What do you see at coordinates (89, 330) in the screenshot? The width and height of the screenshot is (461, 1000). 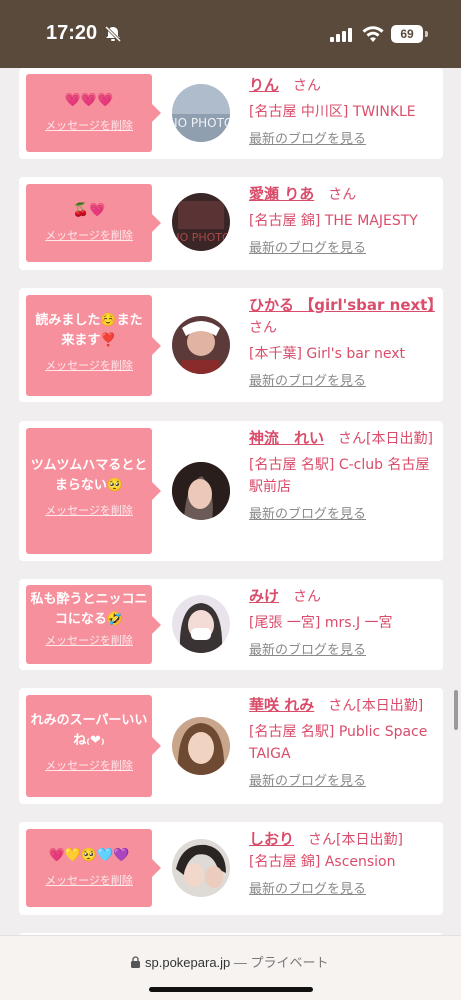 I see `message-text: 読みました☺️また来ます❣️` at bounding box center [89, 330].